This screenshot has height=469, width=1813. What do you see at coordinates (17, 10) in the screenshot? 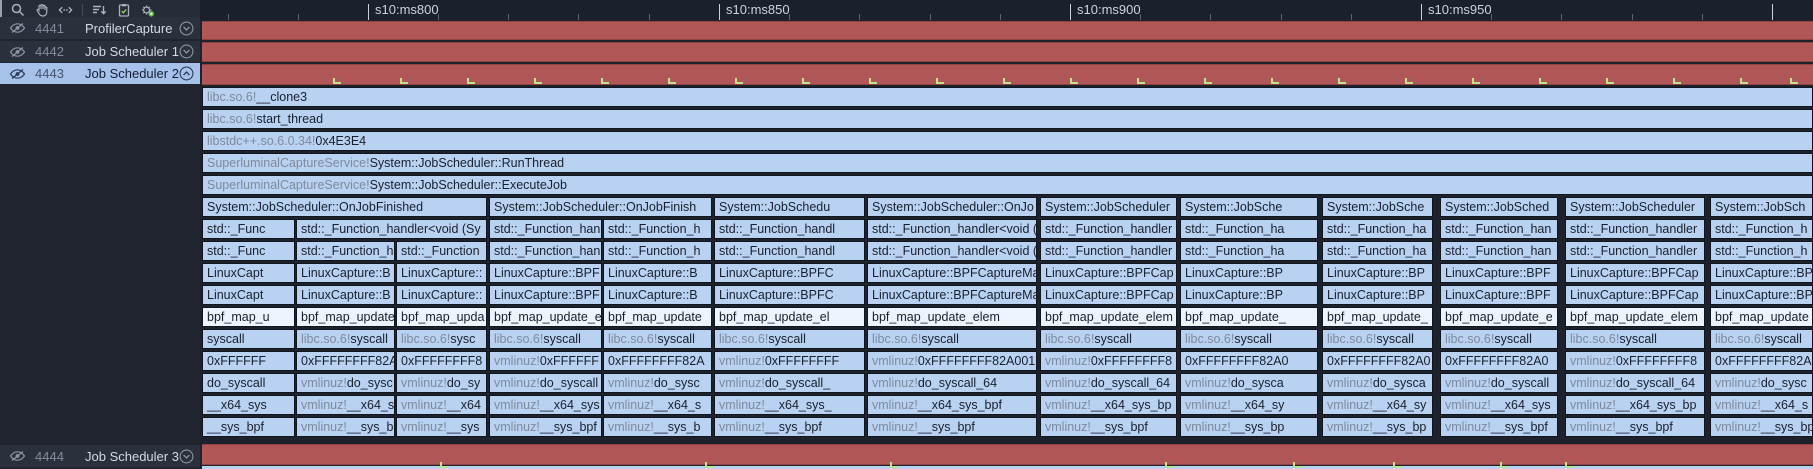
I see `zoom-icon` at bounding box center [17, 10].